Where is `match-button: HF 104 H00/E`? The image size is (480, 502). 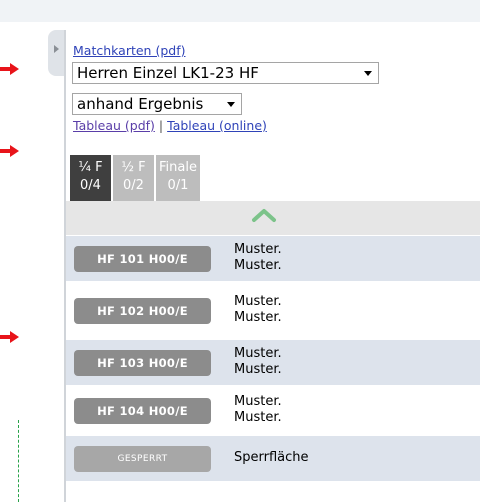 match-button: HF 104 H00/E is located at coordinates (142, 411).